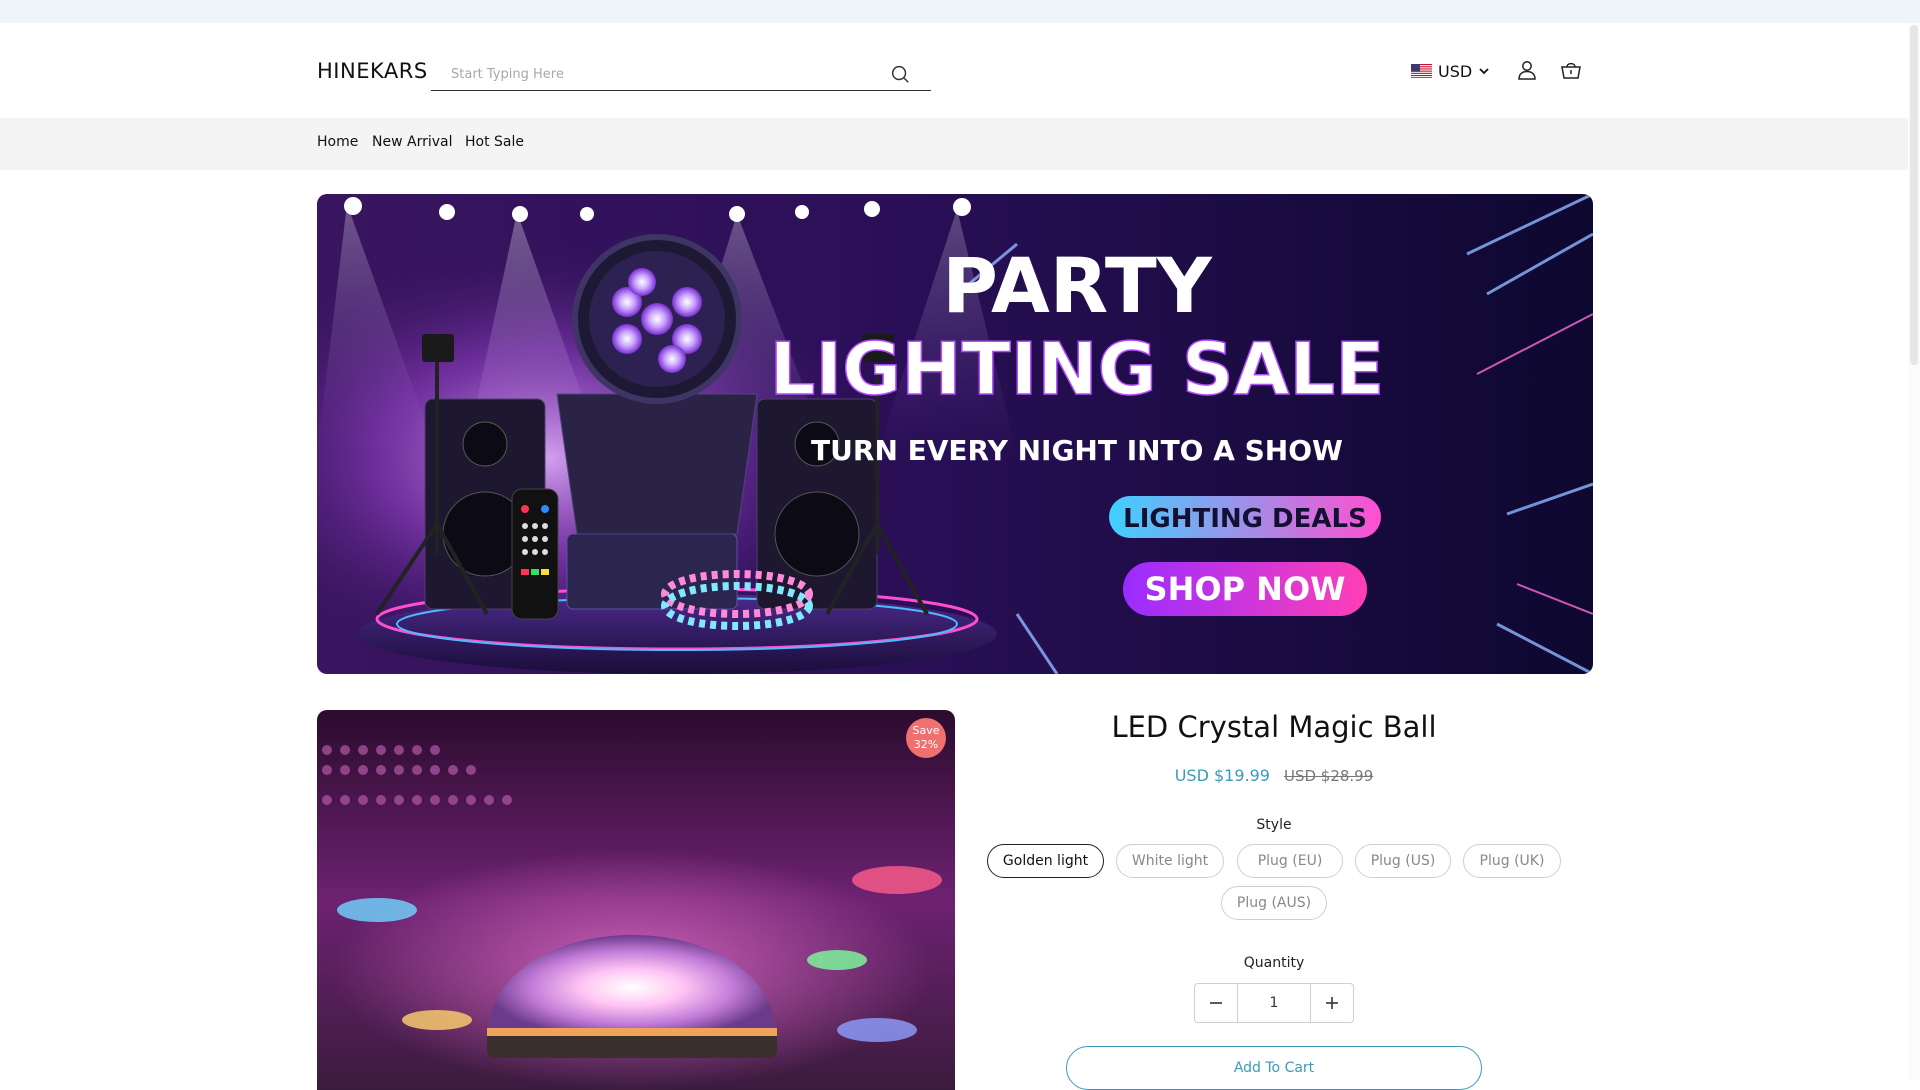 Image resolution: width=1920 pixels, height=1090 pixels. What do you see at coordinates (1512, 861) in the screenshot?
I see `style-option-plug-uk: Plug (UK)` at bounding box center [1512, 861].